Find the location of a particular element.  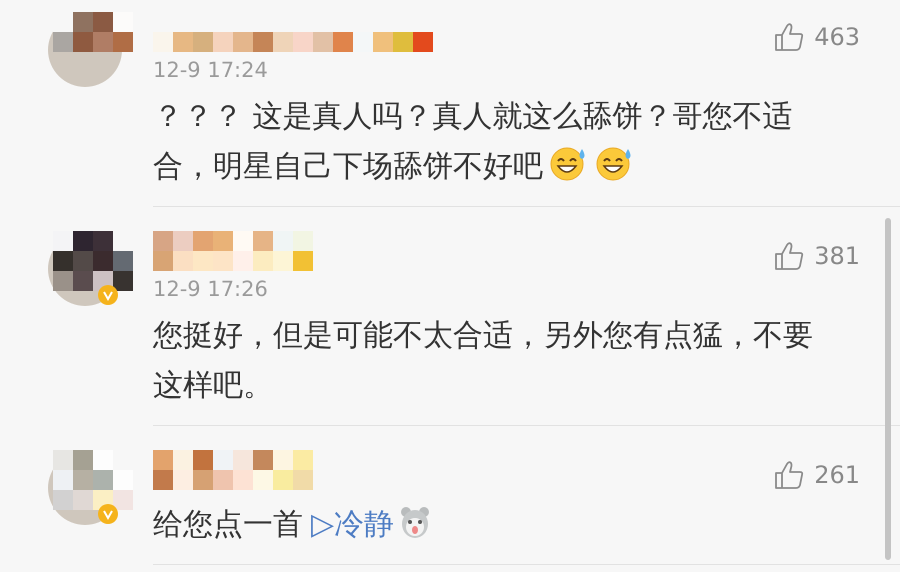

like-count: 463 is located at coordinates (837, 37).